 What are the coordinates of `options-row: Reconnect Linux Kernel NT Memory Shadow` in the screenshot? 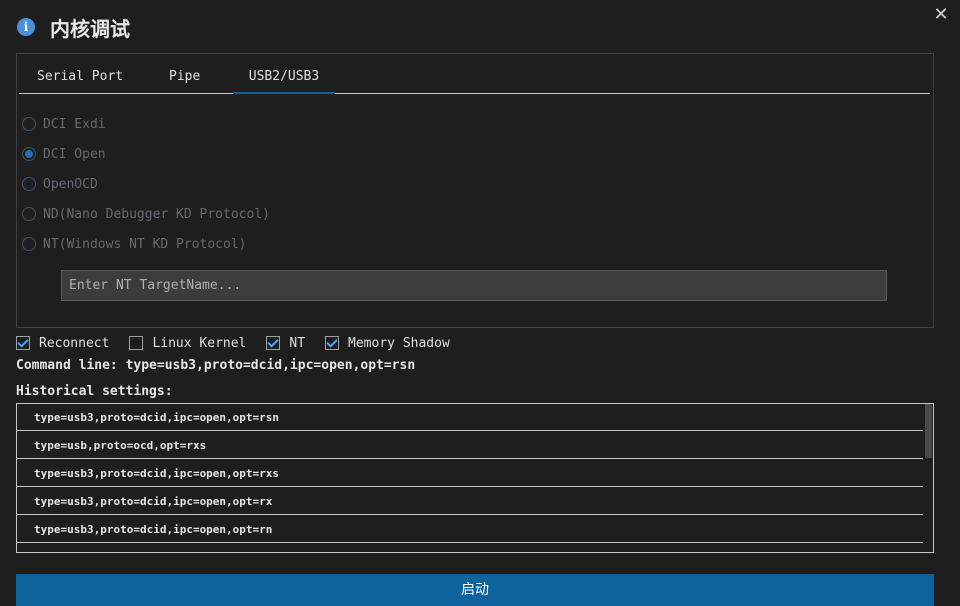 It's located at (243, 343).